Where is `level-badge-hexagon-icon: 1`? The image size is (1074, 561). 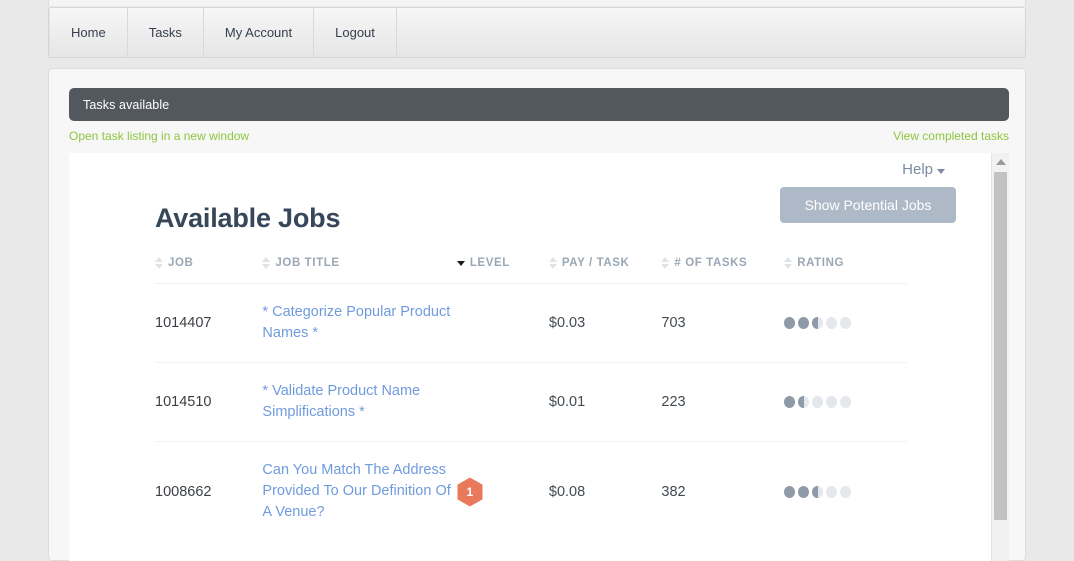 level-badge-hexagon-icon: 1 is located at coordinates (470, 492).